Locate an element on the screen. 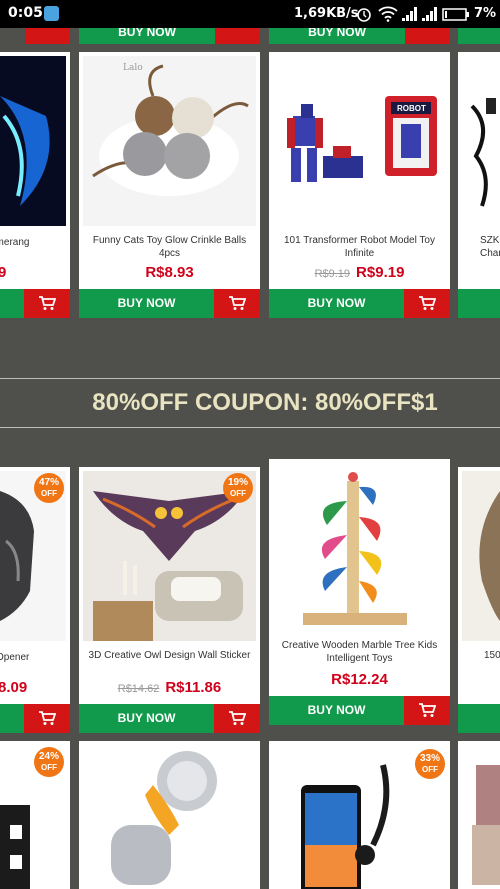 This screenshot has width=500, height=889. discount-badge: 33% OFF is located at coordinates (430, 764).